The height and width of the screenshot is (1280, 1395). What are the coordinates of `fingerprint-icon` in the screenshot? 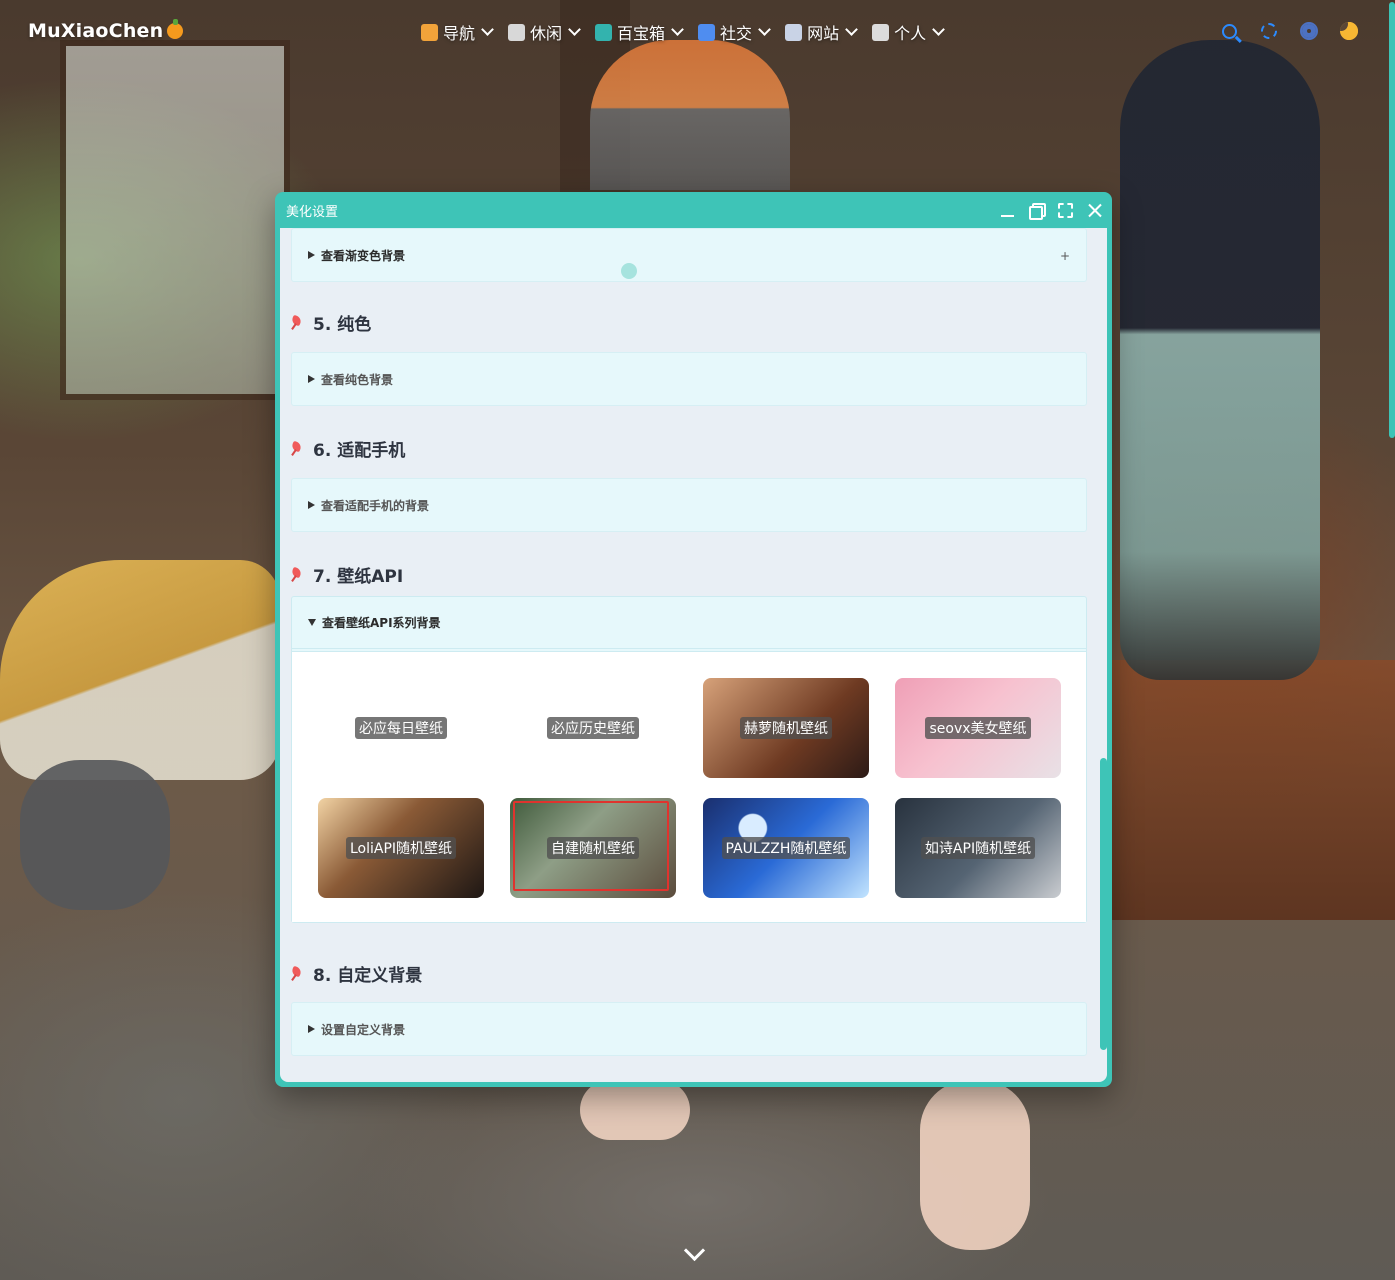 It's located at (1309, 31).